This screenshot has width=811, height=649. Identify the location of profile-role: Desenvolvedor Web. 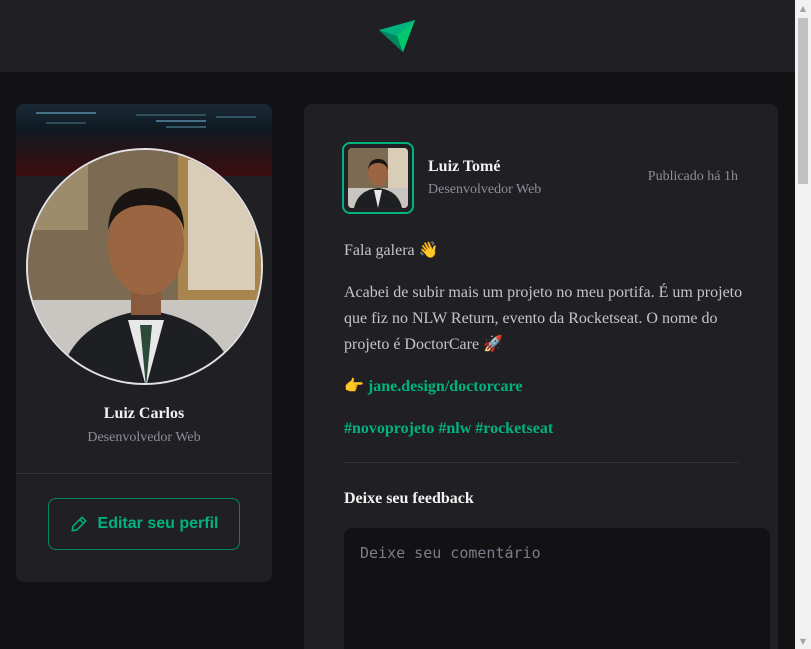
(144, 437).